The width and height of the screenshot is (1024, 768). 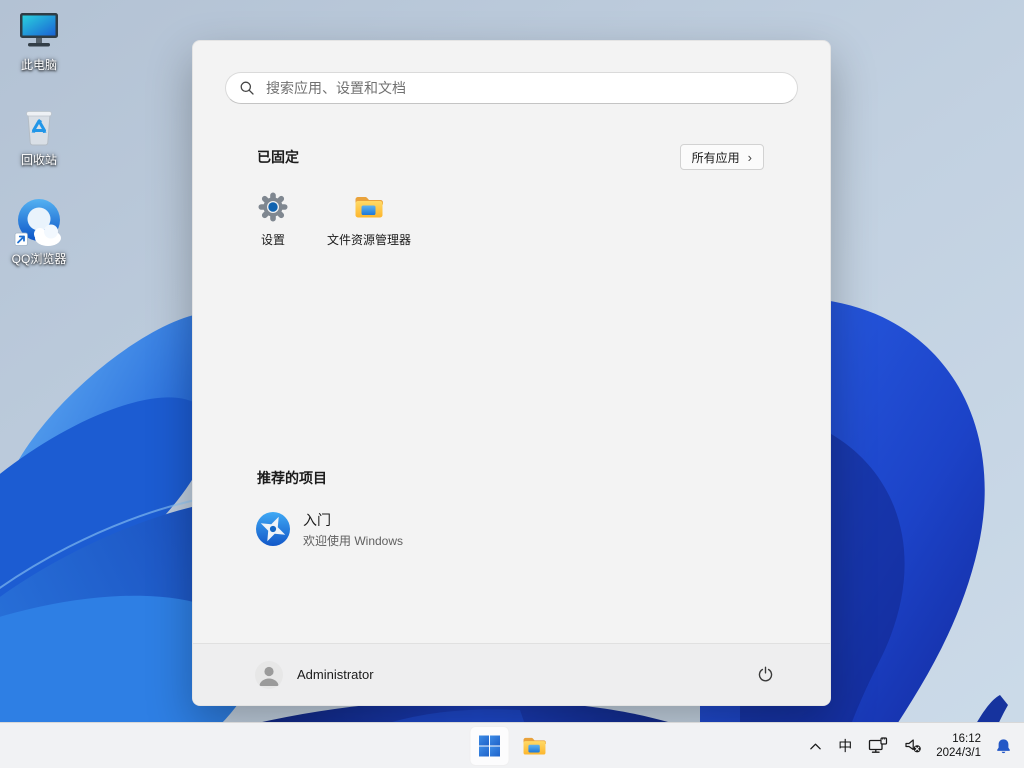 What do you see at coordinates (273, 226) in the screenshot?
I see `pinned-app-settings: 设置` at bounding box center [273, 226].